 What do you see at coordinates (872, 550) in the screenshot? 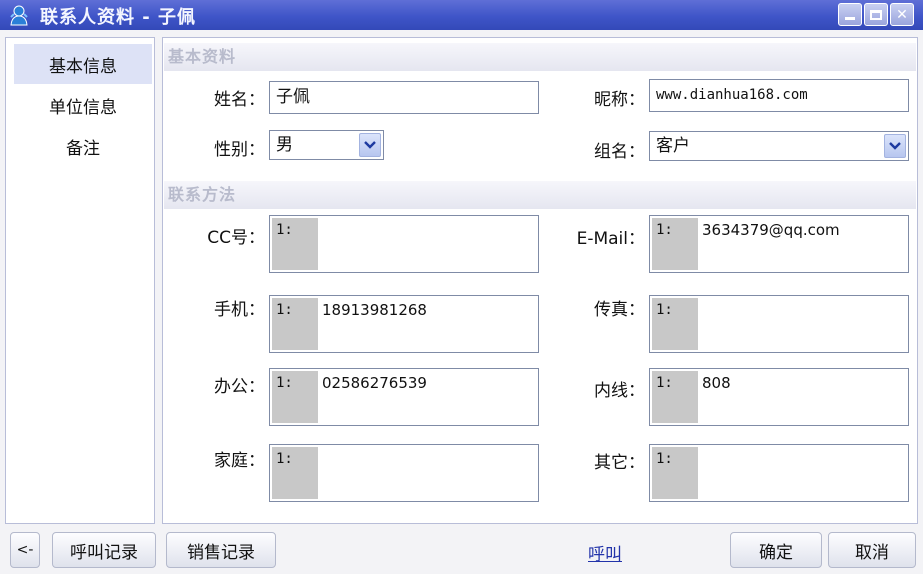
I see `cancel-button: 取消` at bounding box center [872, 550].